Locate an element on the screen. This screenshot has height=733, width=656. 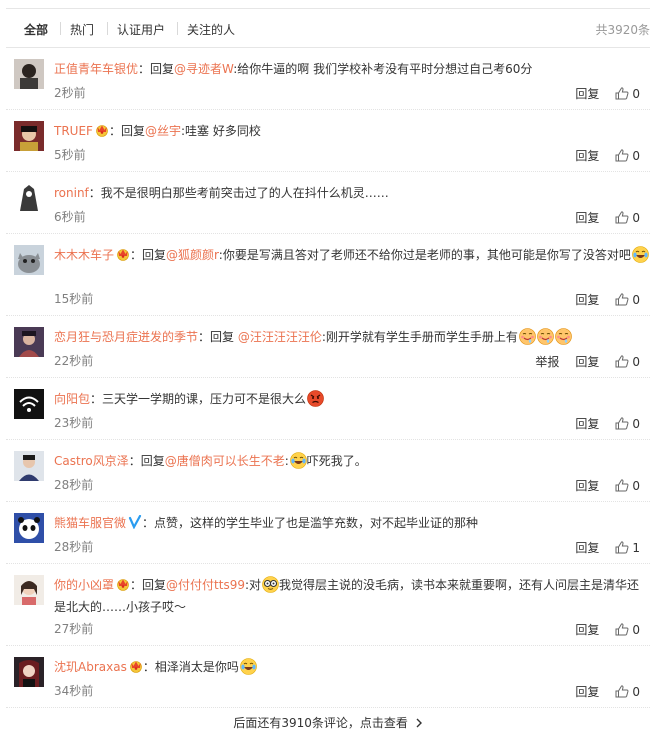
comment-timestamp: 6秒前 is located at coordinates (70, 217).